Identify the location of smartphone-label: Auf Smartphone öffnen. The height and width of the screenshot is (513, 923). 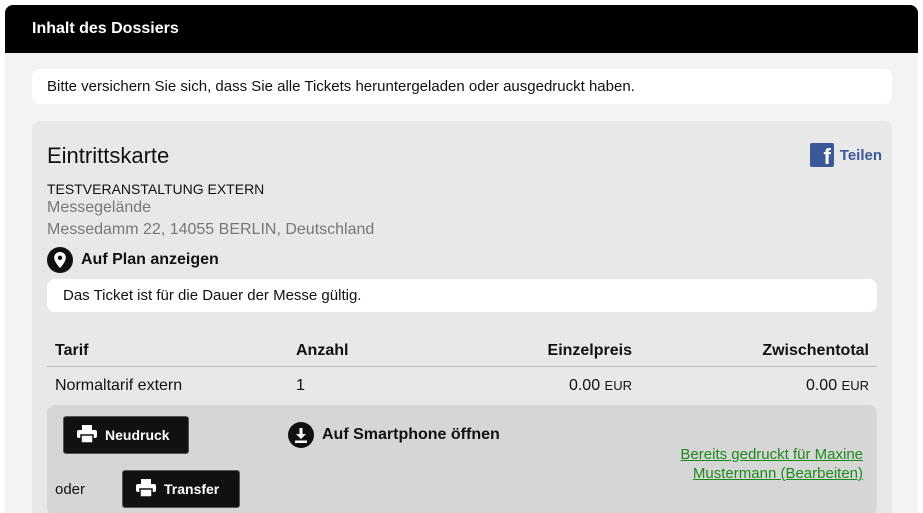
(411, 434).